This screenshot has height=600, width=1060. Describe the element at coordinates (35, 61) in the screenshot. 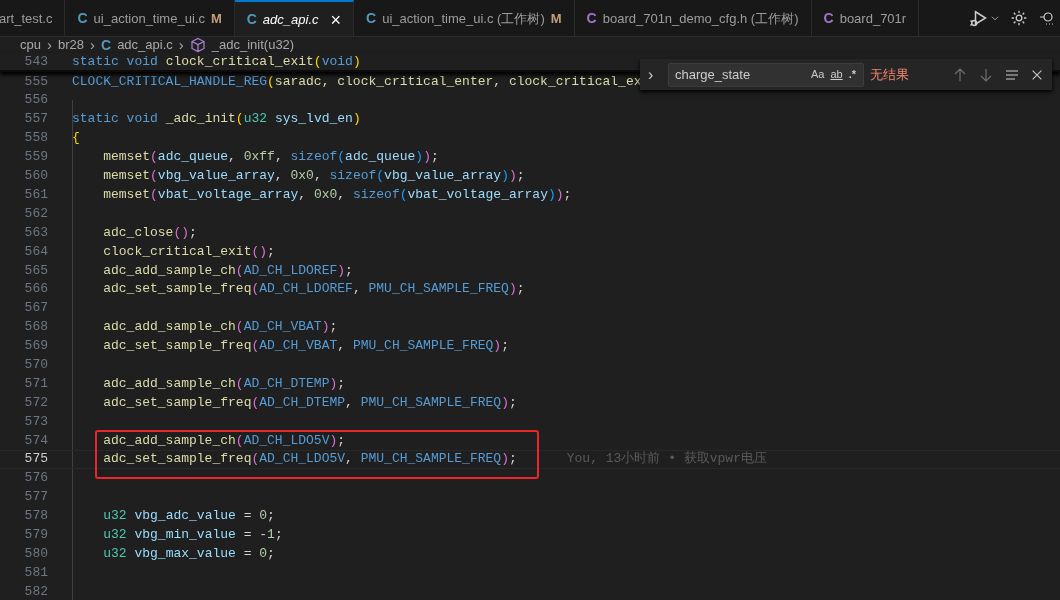

I see `line-number: 543` at that location.